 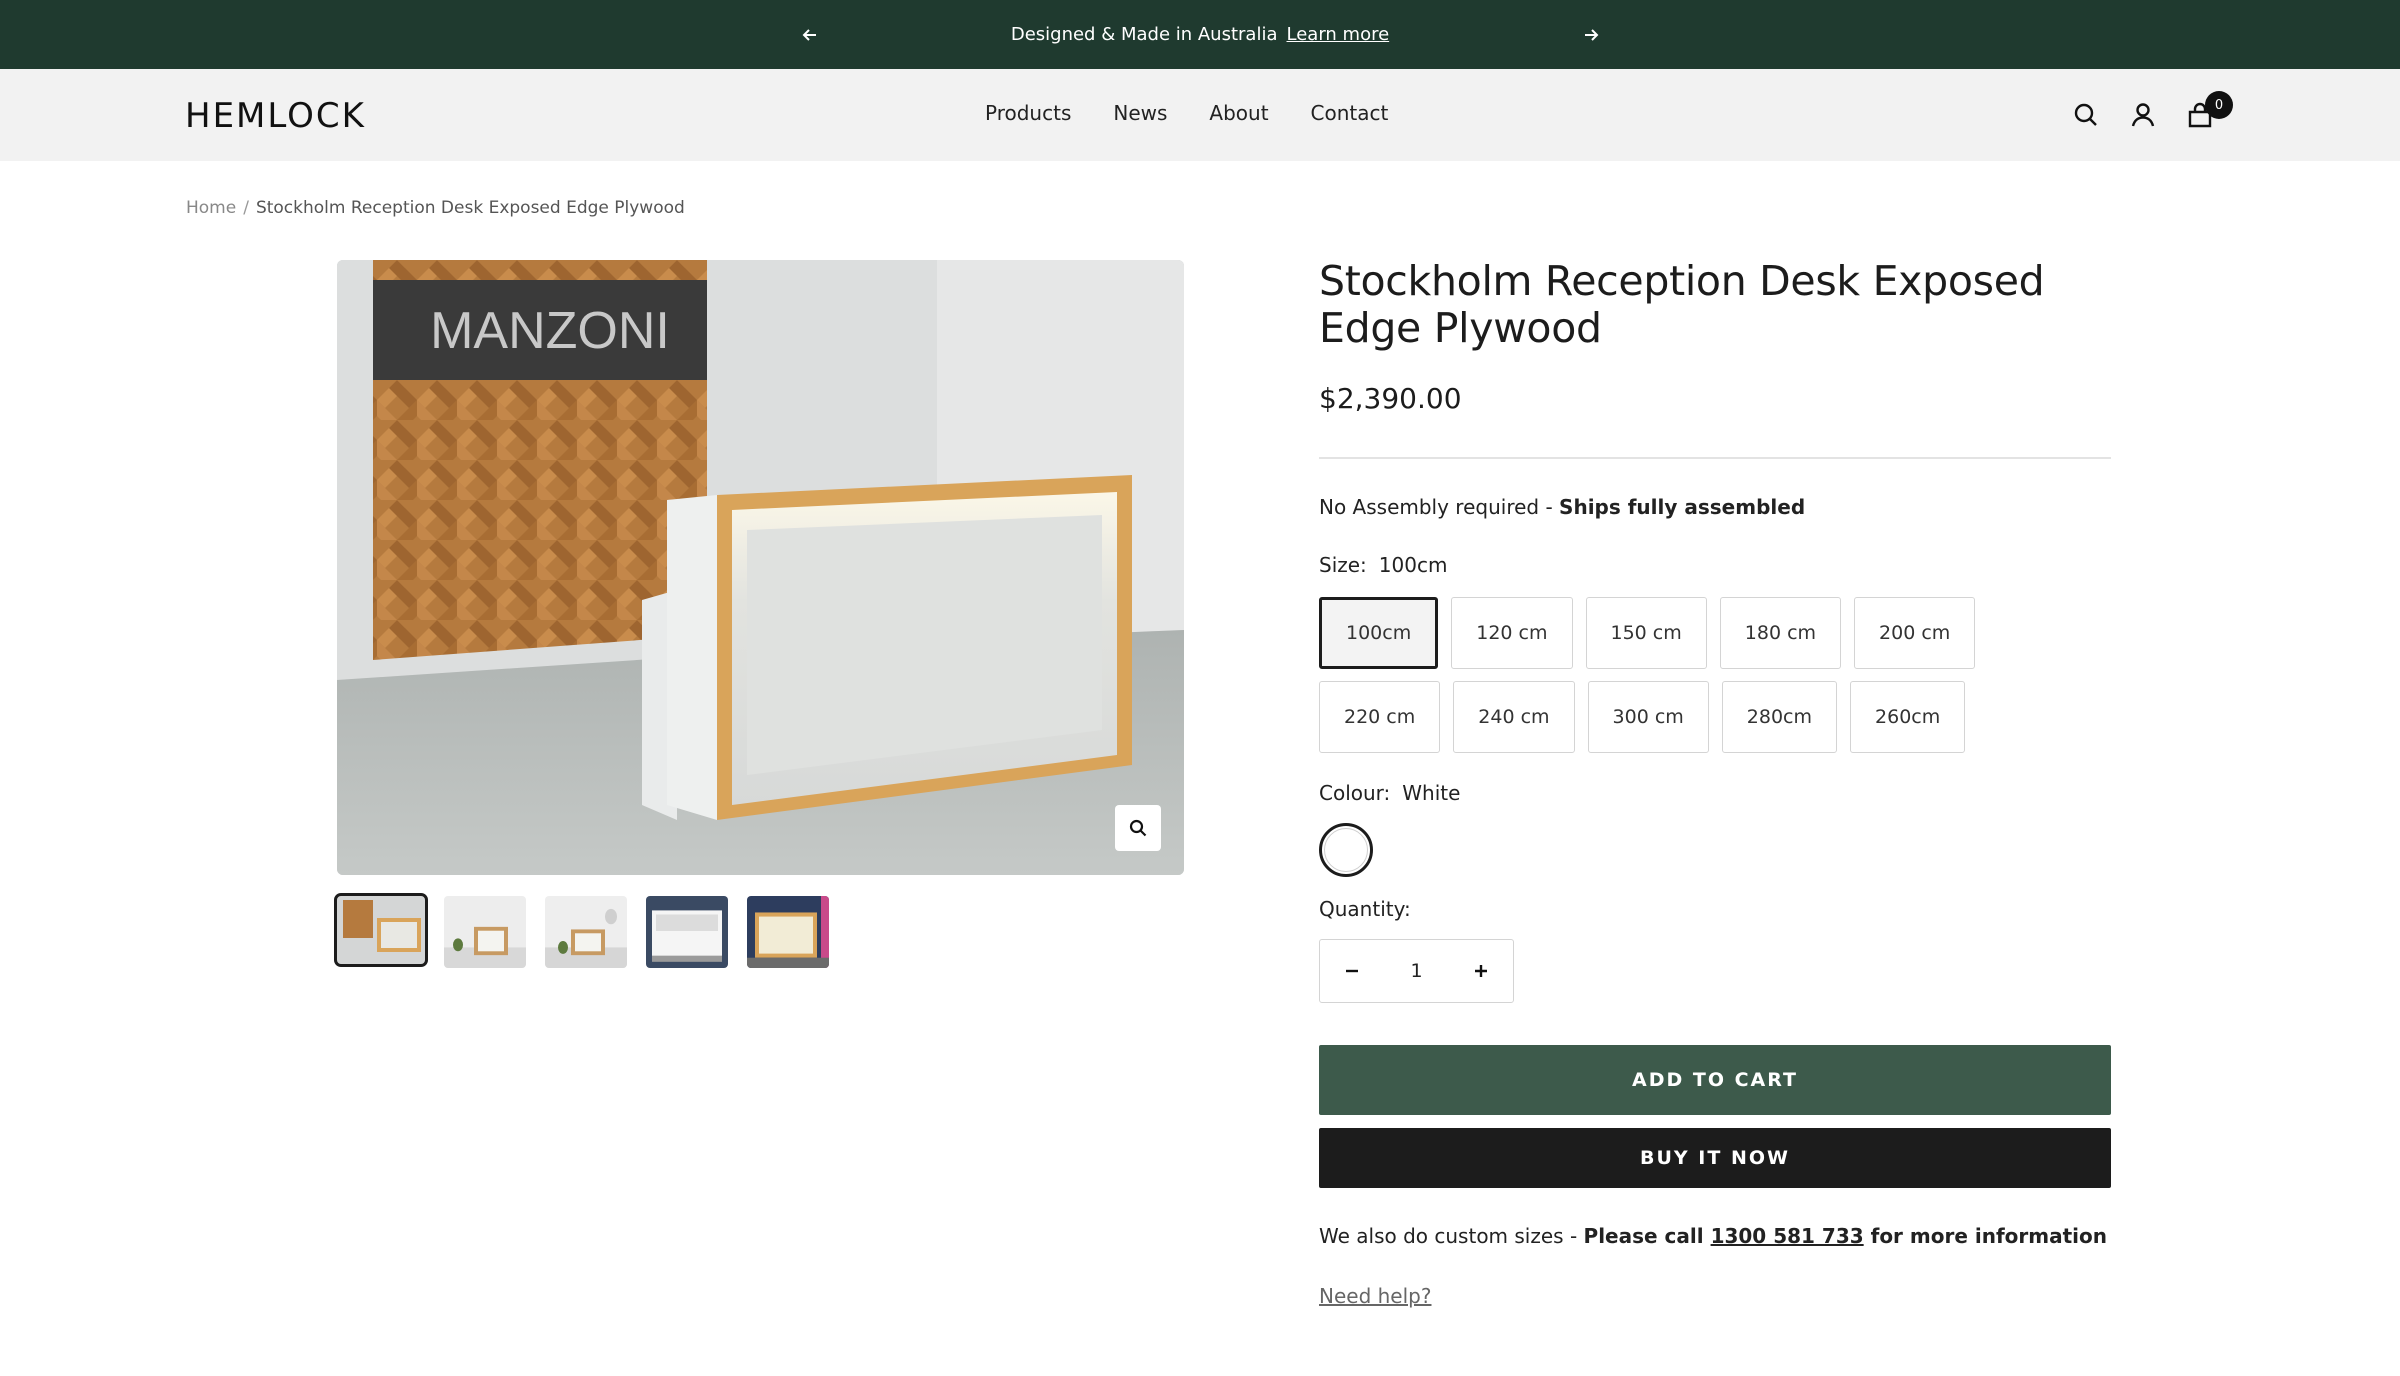 I want to click on search-button, so click(x=2086, y=115).